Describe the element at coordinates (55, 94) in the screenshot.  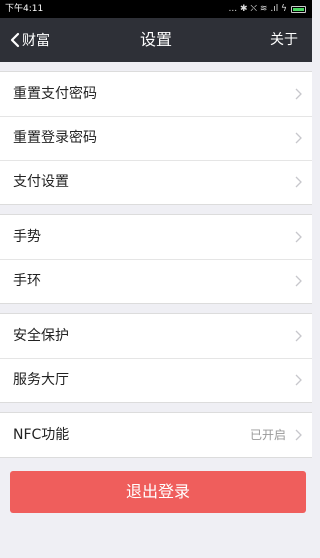
I see `row-label: 重置支付密码` at that location.